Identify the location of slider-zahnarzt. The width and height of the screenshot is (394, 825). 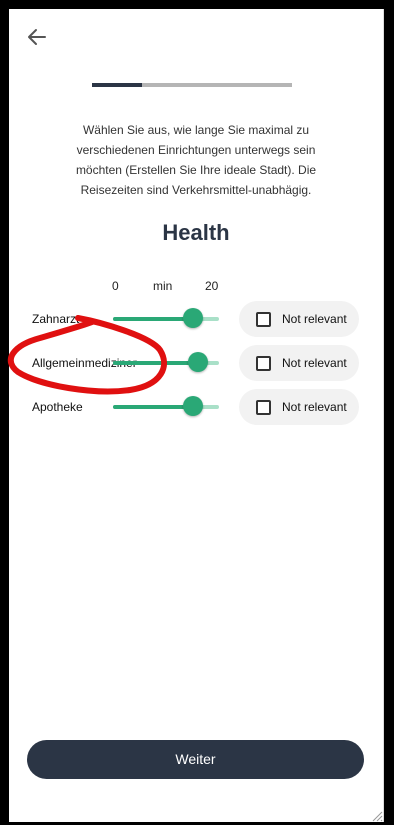
(166, 319).